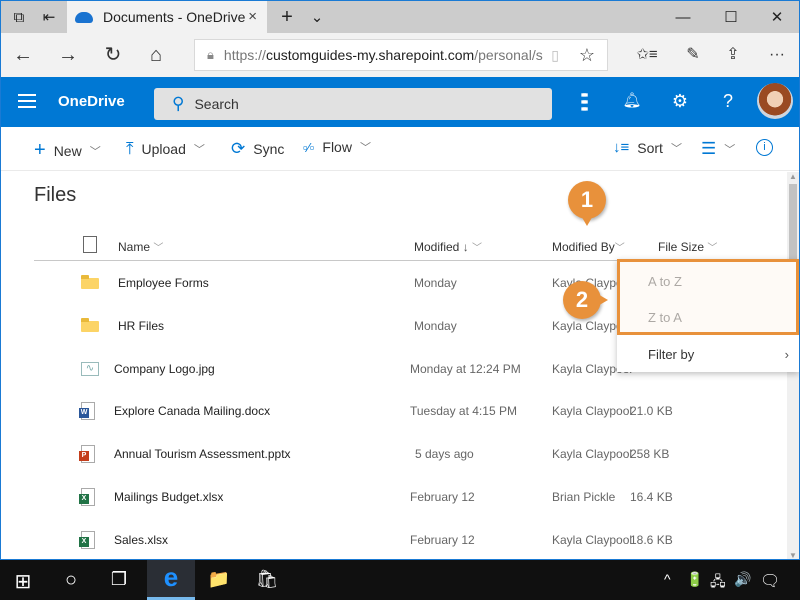 The image size is (800, 600). What do you see at coordinates (728, 101) in the screenshot?
I see `help-icon: ?` at bounding box center [728, 101].